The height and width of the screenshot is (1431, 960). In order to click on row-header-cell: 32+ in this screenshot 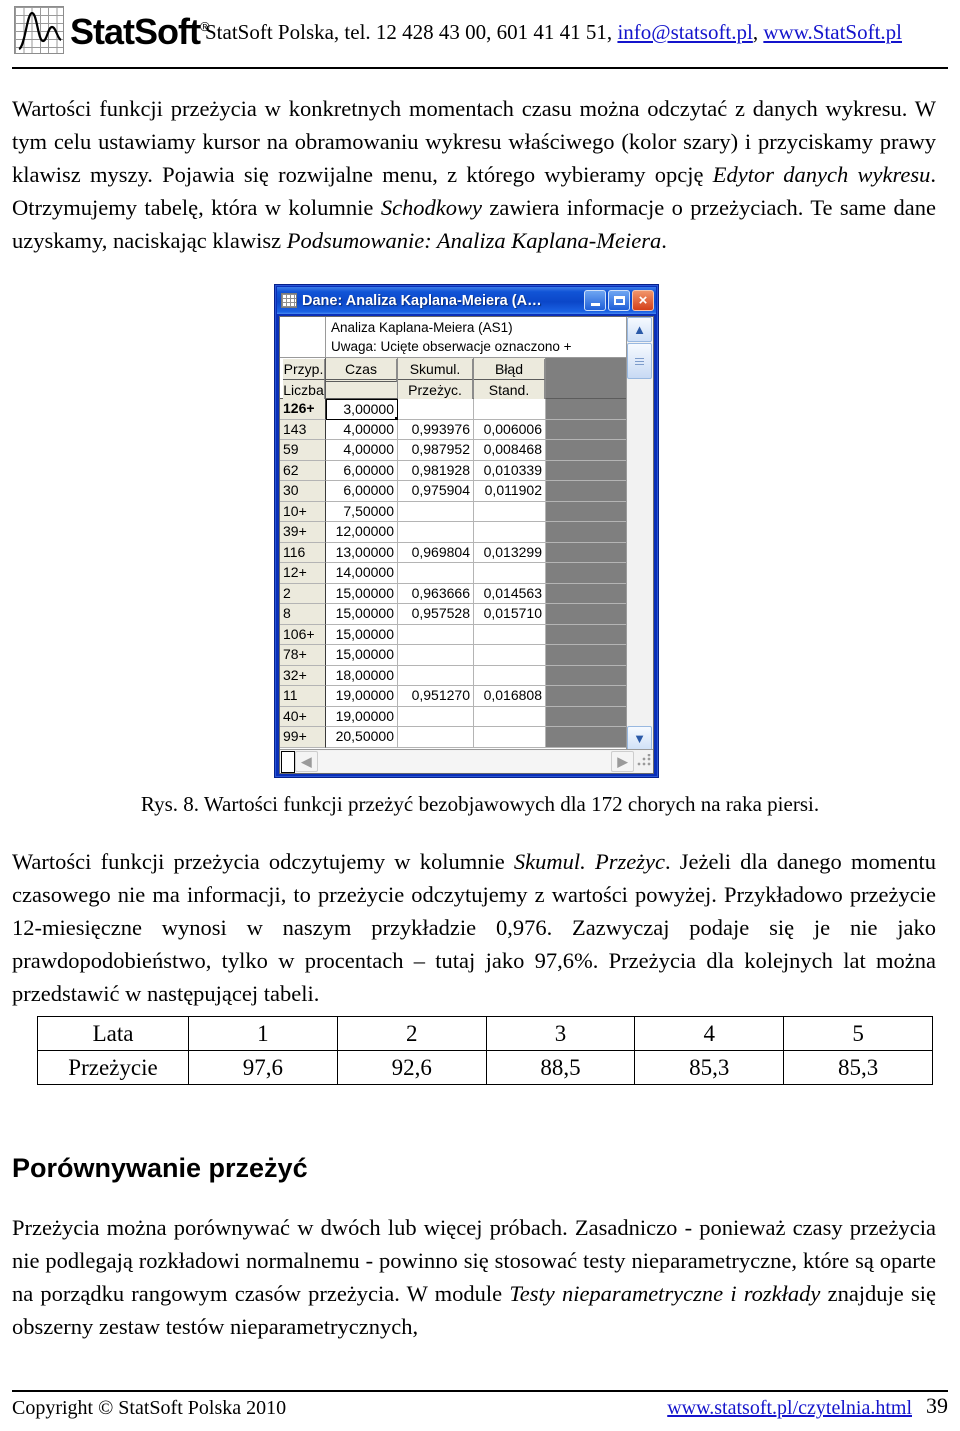, I will do `click(303, 675)`.